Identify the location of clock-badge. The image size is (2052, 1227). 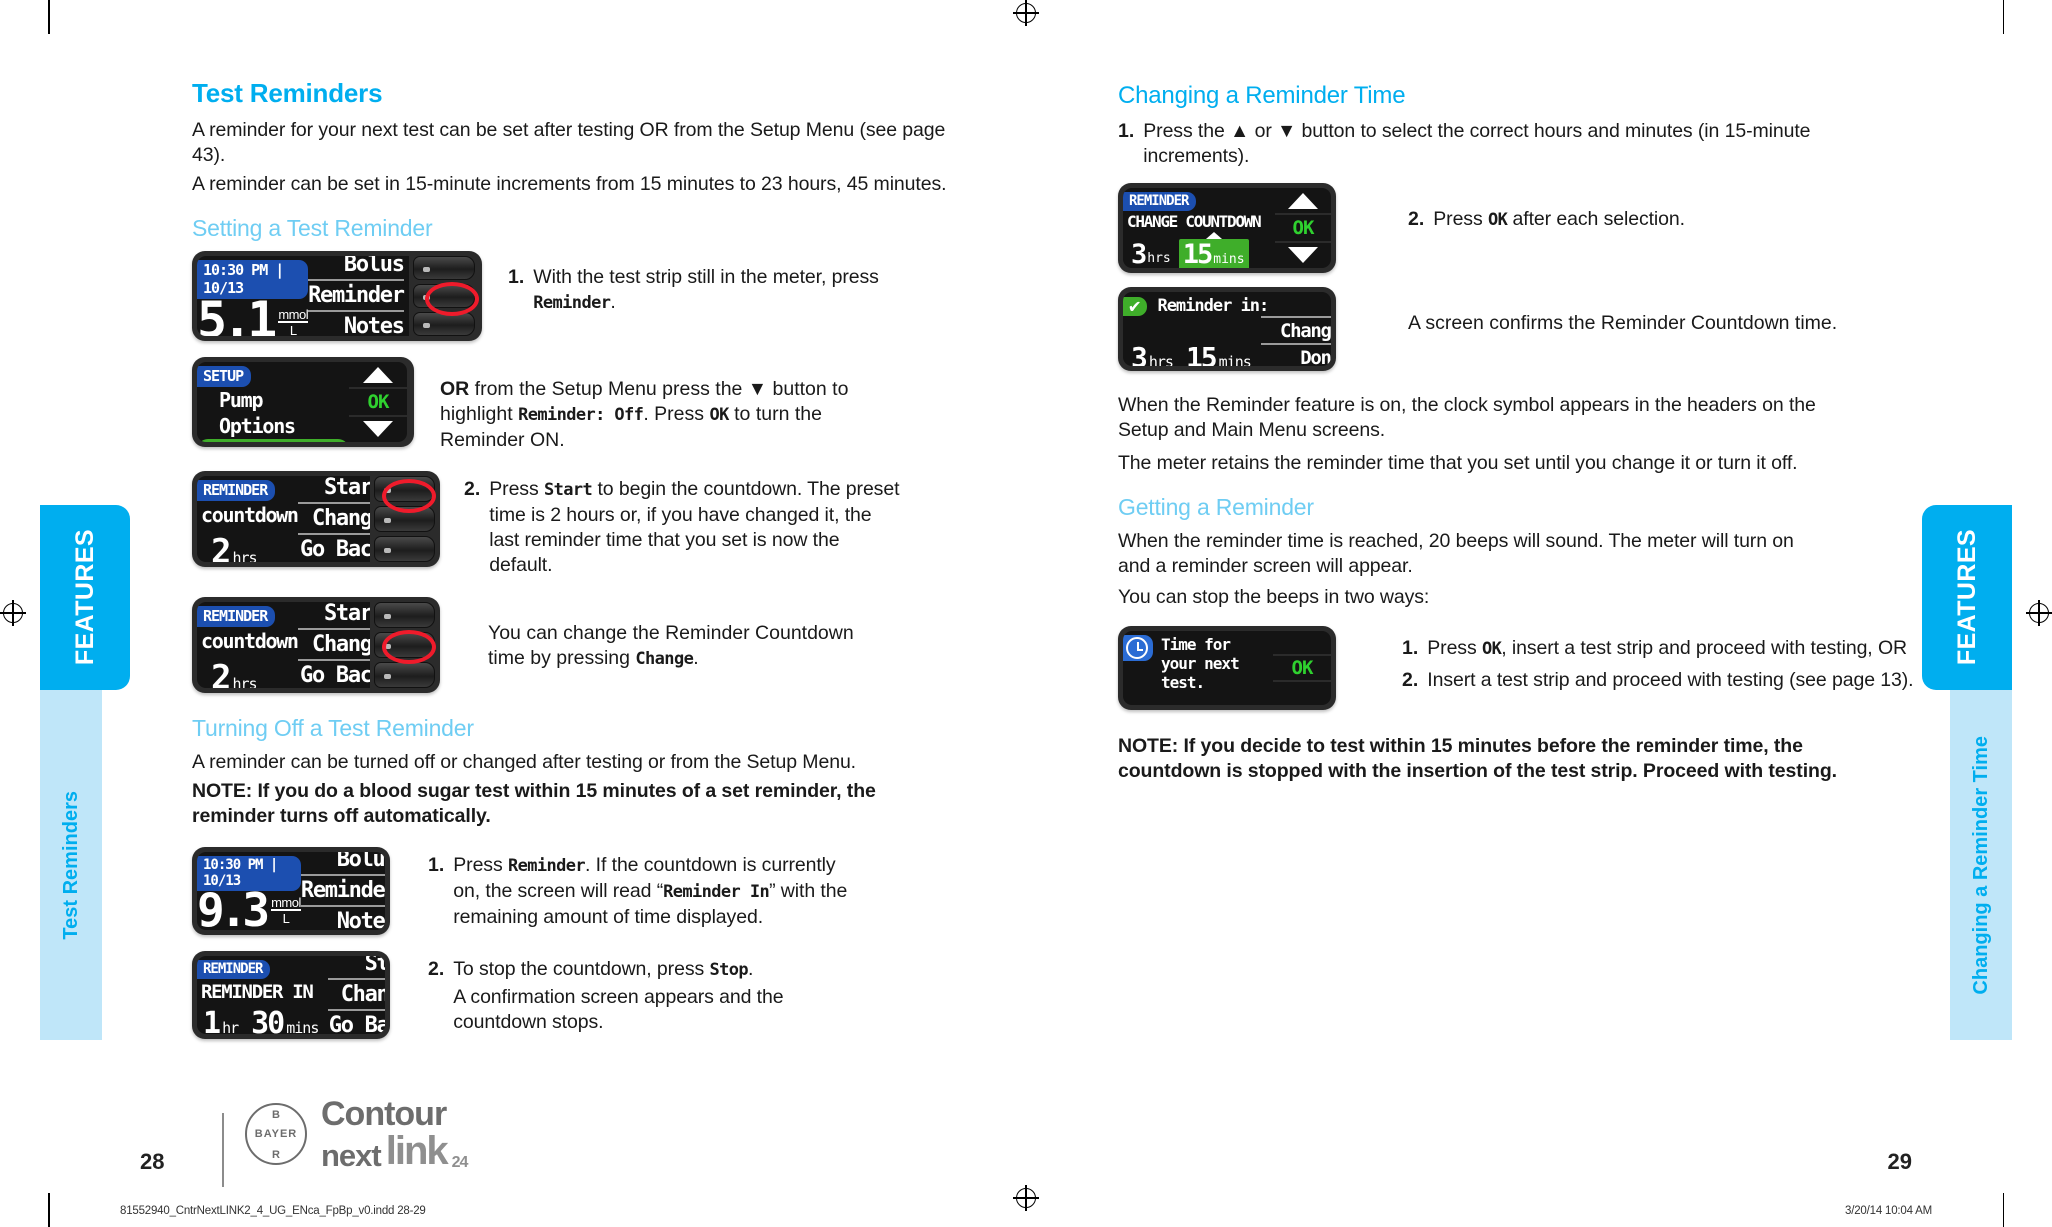
(1138, 648).